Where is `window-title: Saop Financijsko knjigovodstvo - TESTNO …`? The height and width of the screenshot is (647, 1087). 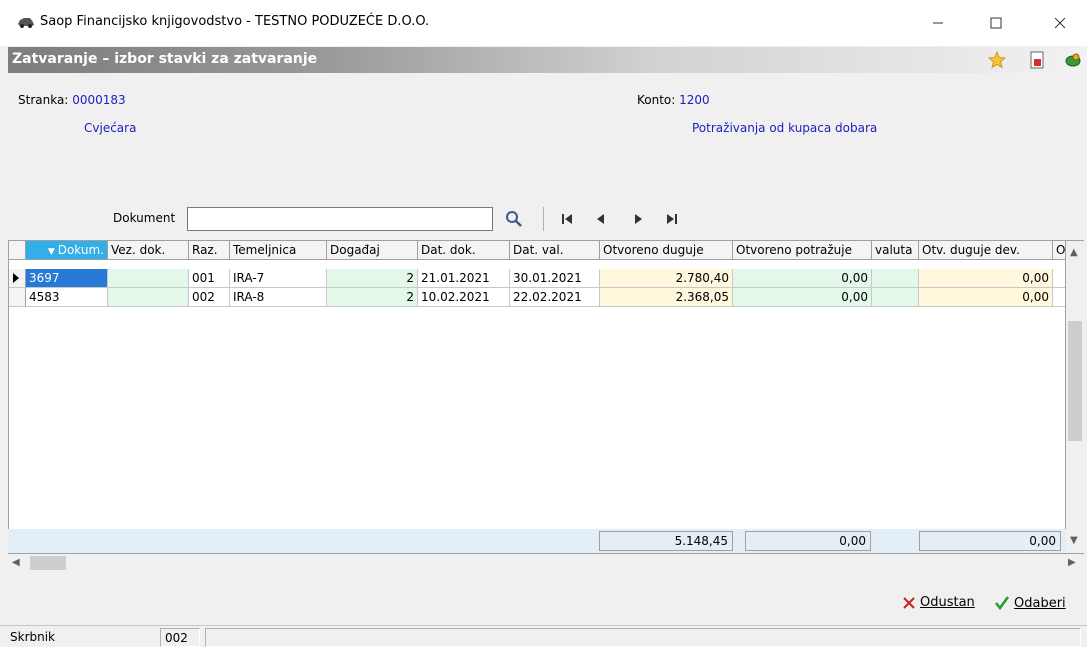 window-title: Saop Financijsko knjigovodstvo - TESTNO … is located at coordinates (235, 21).